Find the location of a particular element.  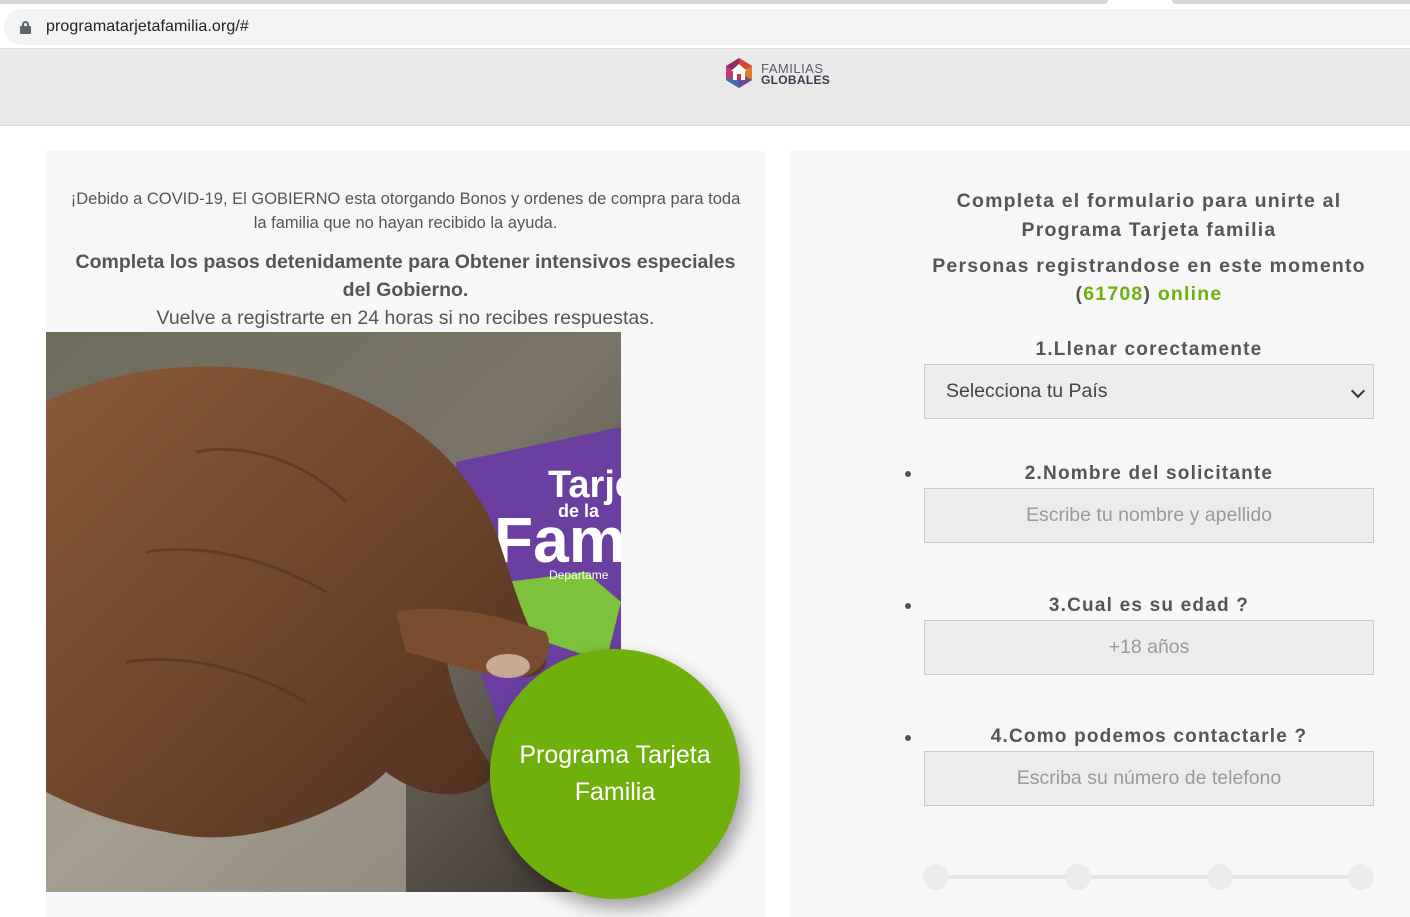

name-input-placeholder: Escribe tu nombre y apellido is located at coordinates (1149, 515).